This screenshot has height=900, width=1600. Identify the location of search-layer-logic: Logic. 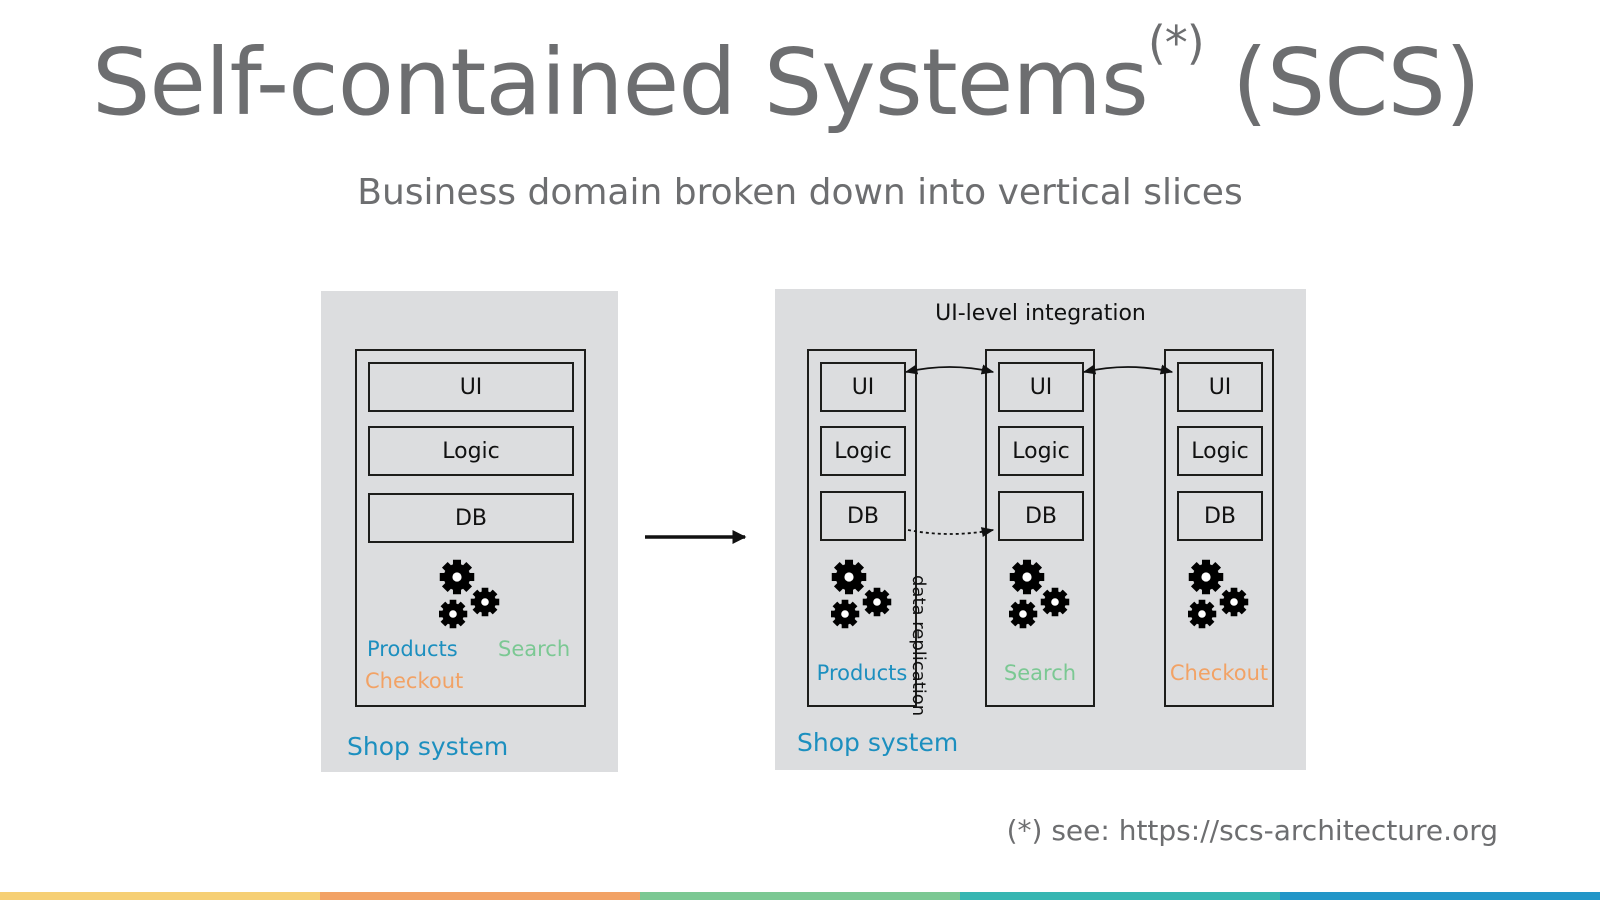
(1041, 451).